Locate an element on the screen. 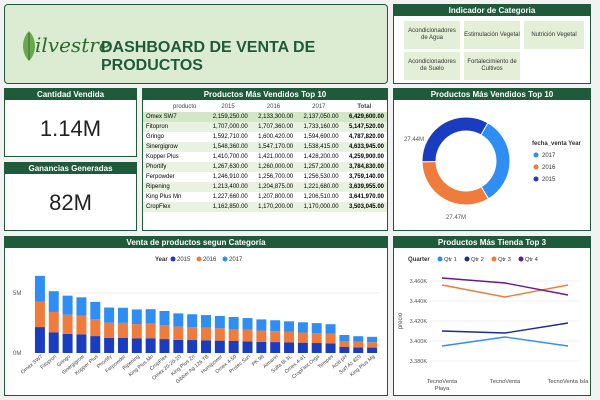 This screenshot has width=600, height=400. product-cell: Sinergigrow is located at coordinates (174, 147).